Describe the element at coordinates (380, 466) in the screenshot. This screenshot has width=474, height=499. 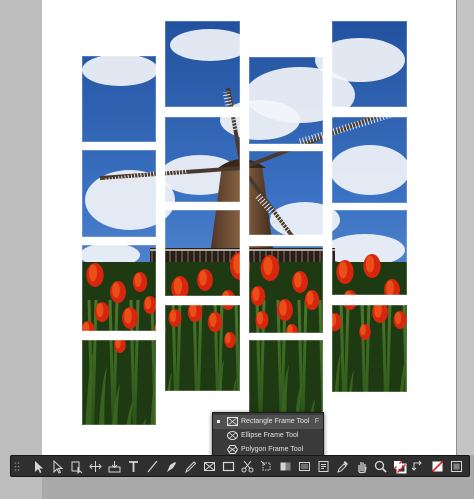
I see `zoom-tool-icon` at that location.